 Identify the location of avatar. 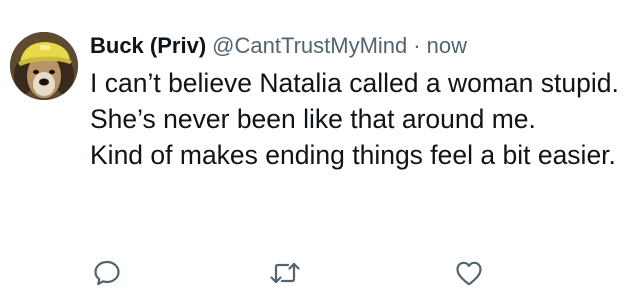
(44, 66).